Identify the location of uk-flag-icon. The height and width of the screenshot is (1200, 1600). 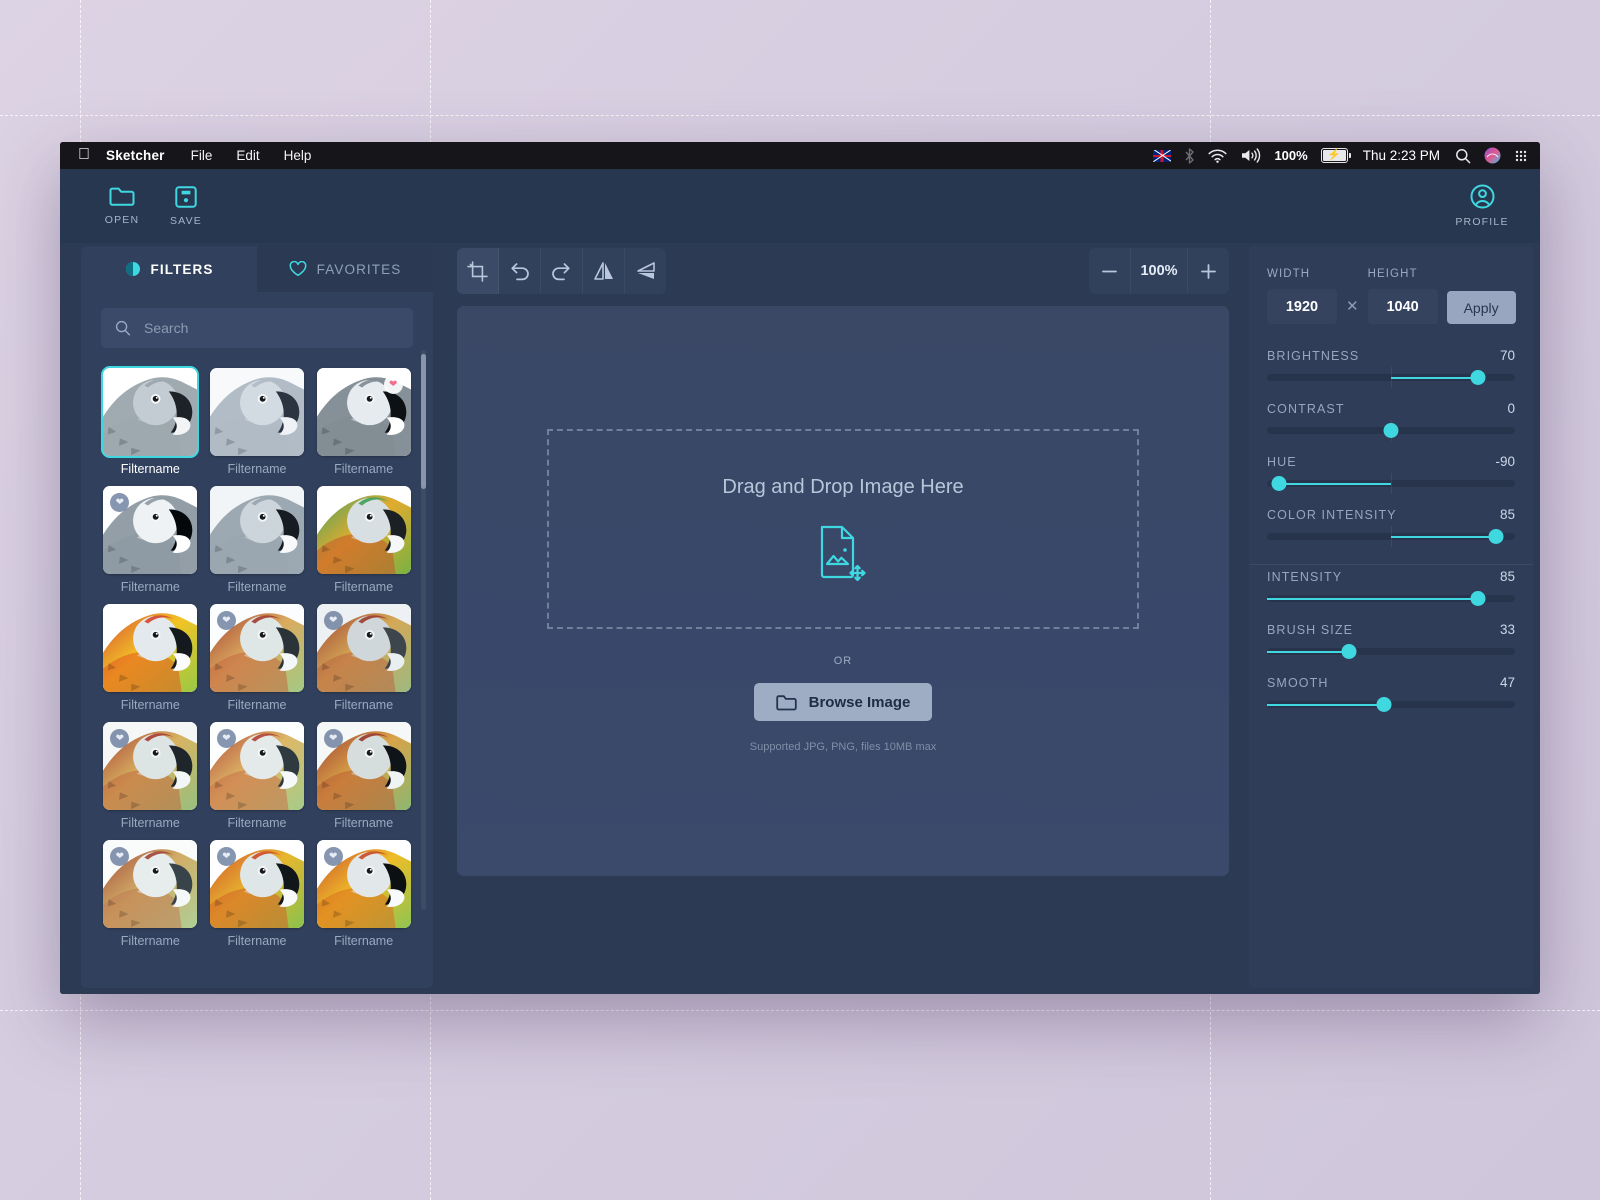
(1162, 155).